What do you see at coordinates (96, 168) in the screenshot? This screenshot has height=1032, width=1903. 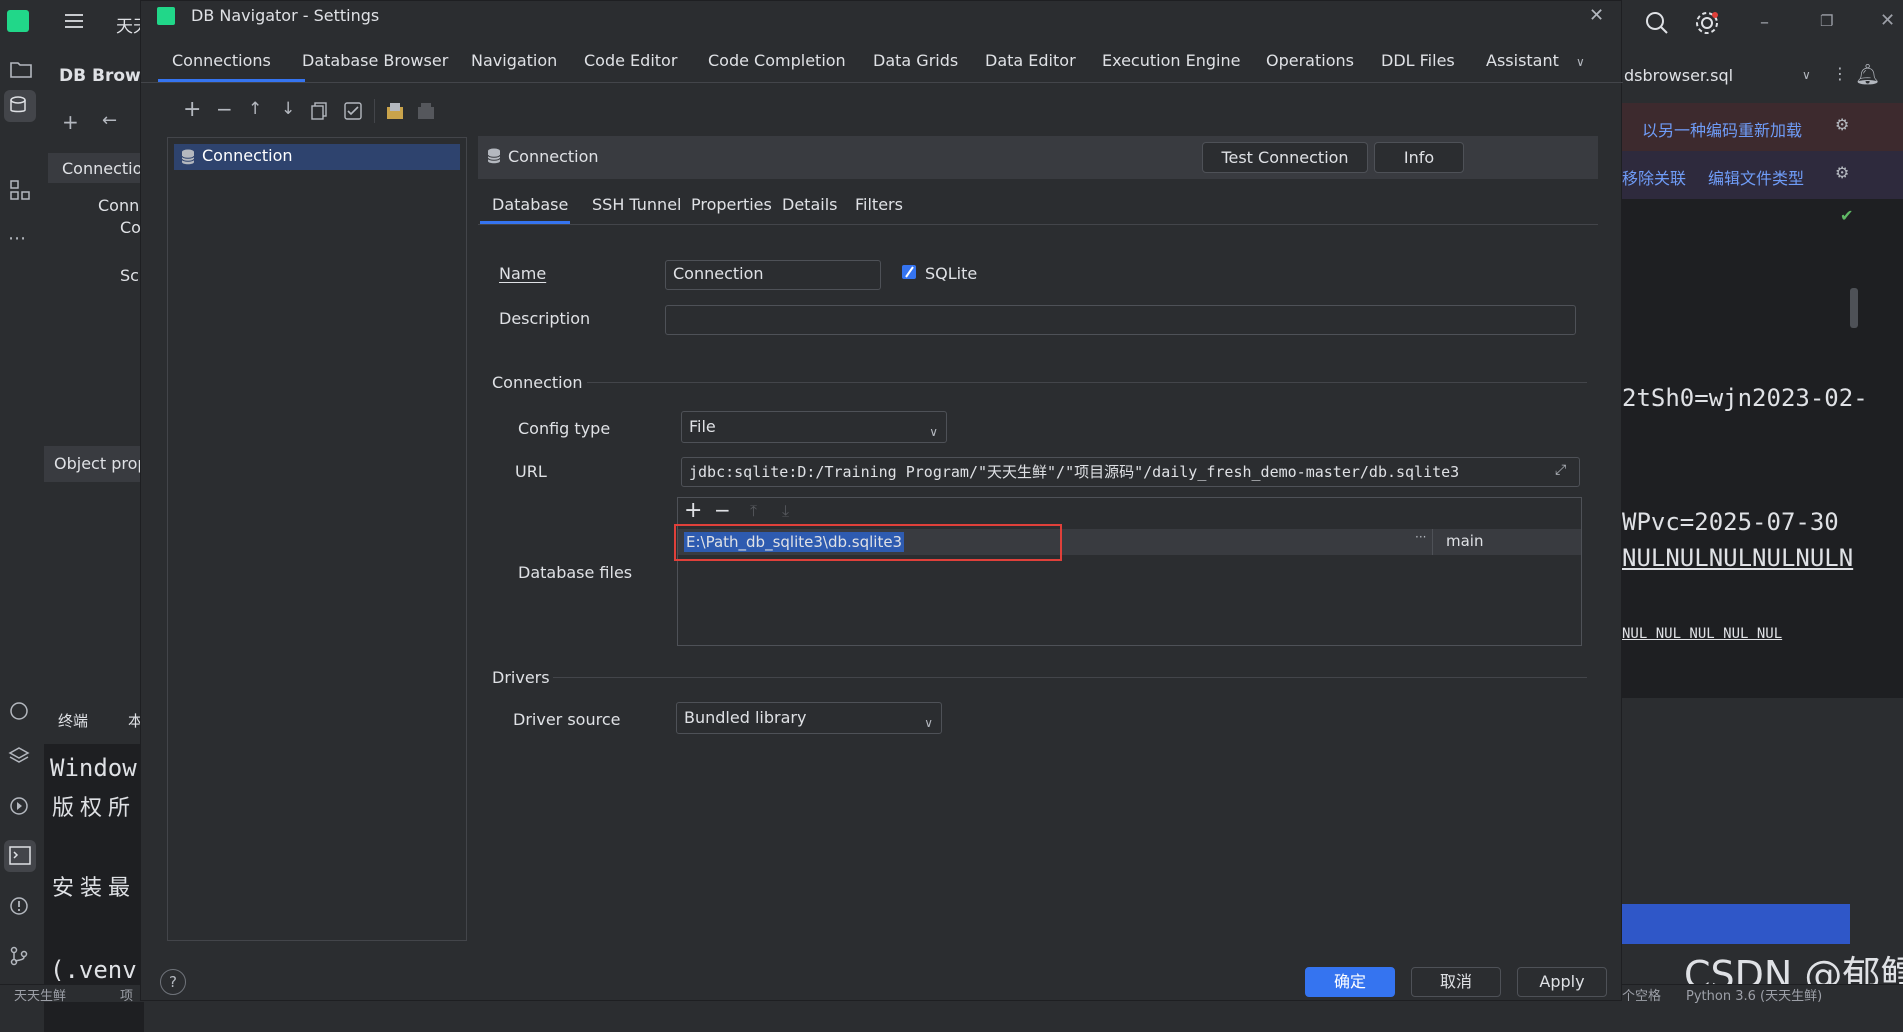 I see `connection-tab: Connectio` at bounding box center [96, 168].